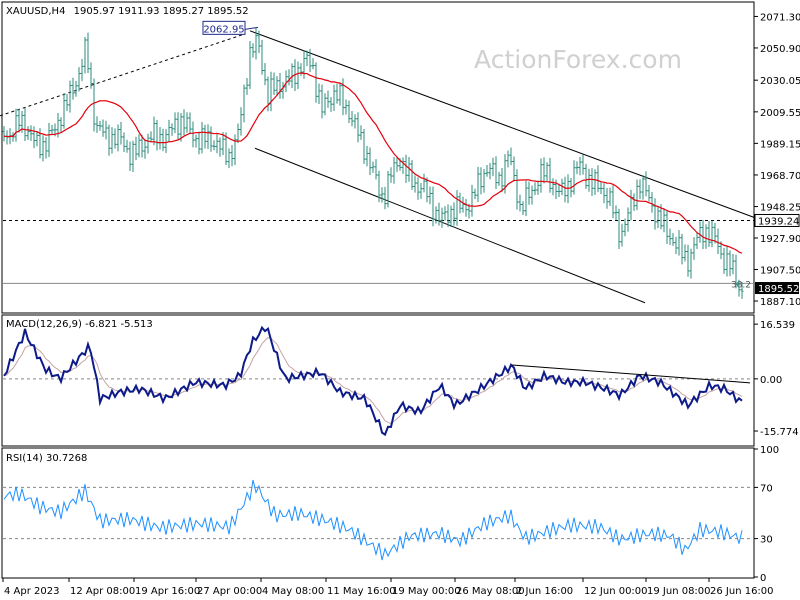 The height and width of the screenshot is (600, 800). I want to click on rsi-line, so click(373, 520).